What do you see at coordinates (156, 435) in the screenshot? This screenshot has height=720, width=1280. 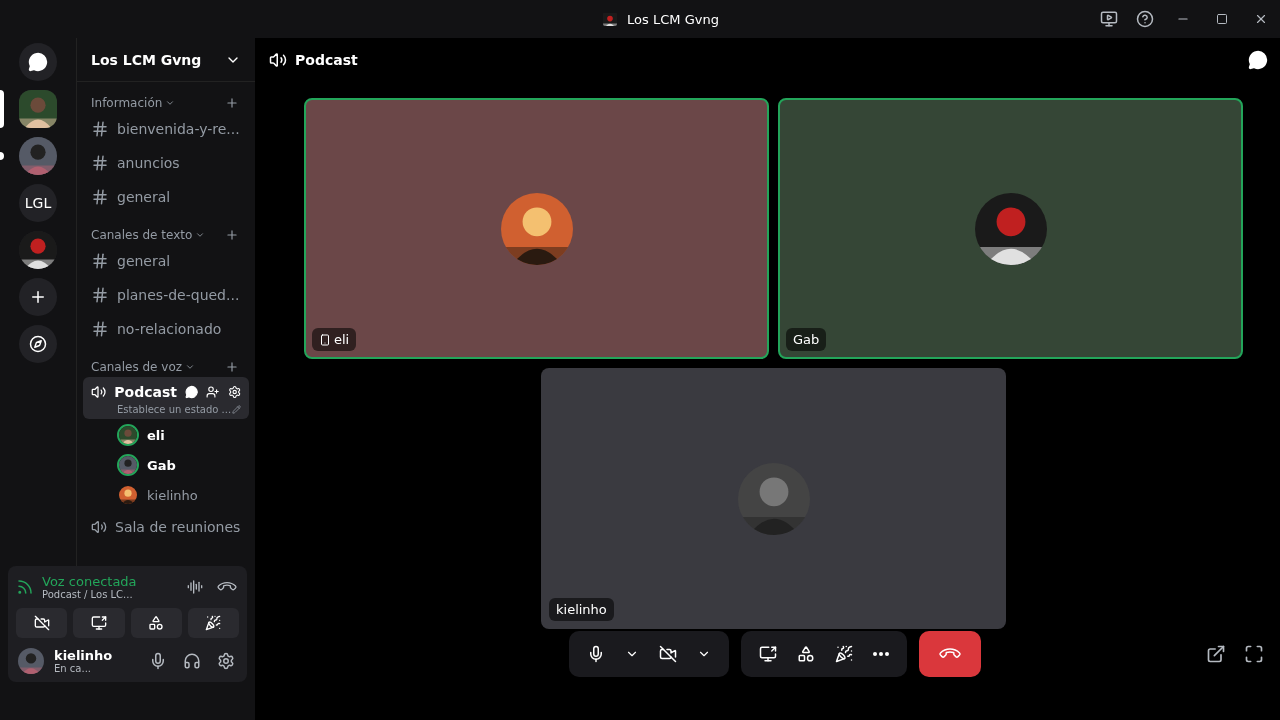 I see `user-name: eli` at bounding box center [156, 435].